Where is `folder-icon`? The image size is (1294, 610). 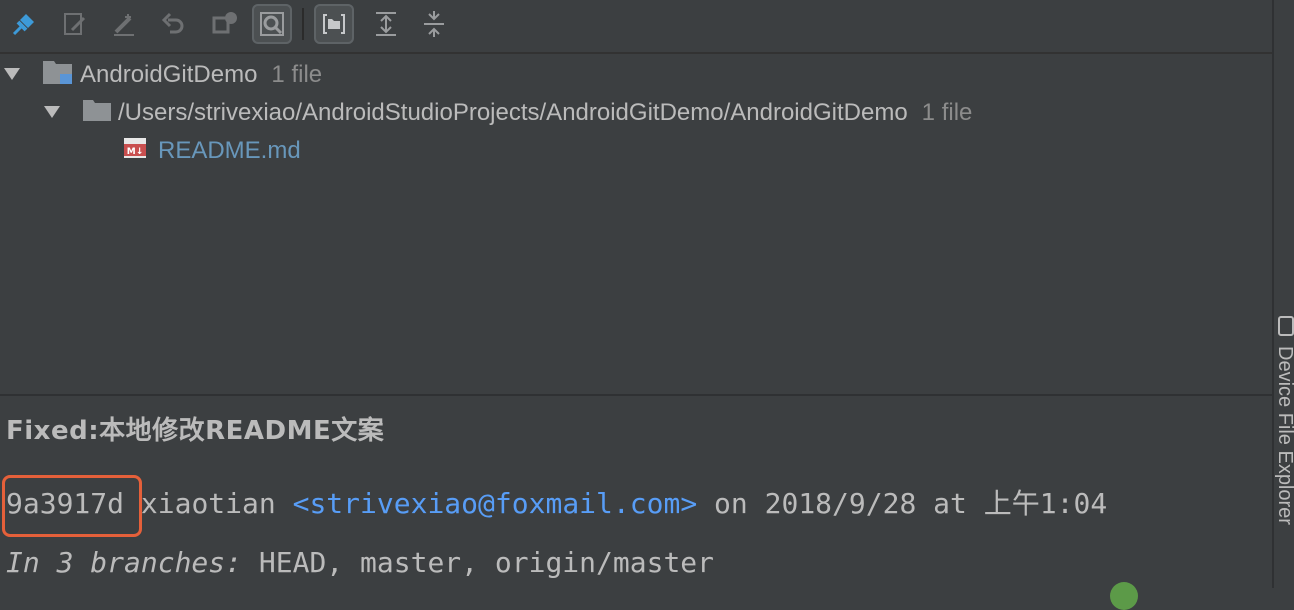
folder-icon is located at coordinates (97, 113).